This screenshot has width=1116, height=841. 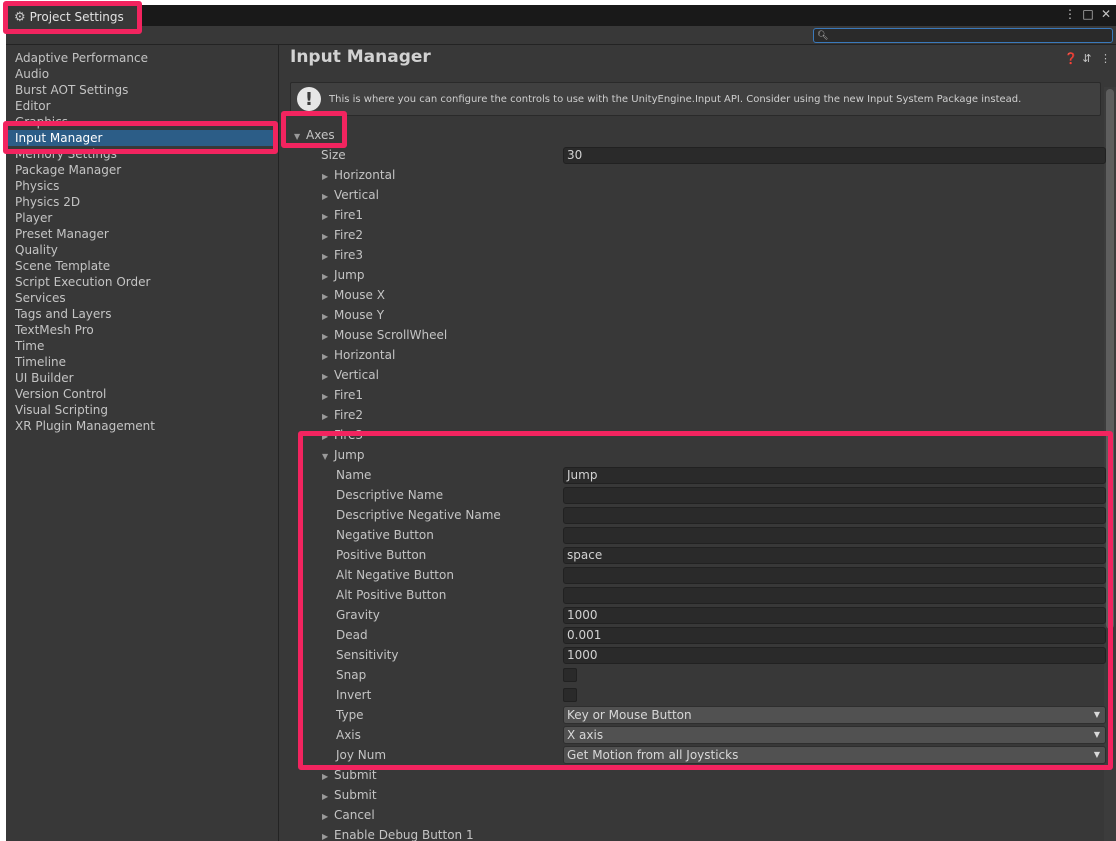 What do you see at coordinates (834, 575) in the screenshot?
I see `alt-negative-button-field` at bounding box center [834, 575].